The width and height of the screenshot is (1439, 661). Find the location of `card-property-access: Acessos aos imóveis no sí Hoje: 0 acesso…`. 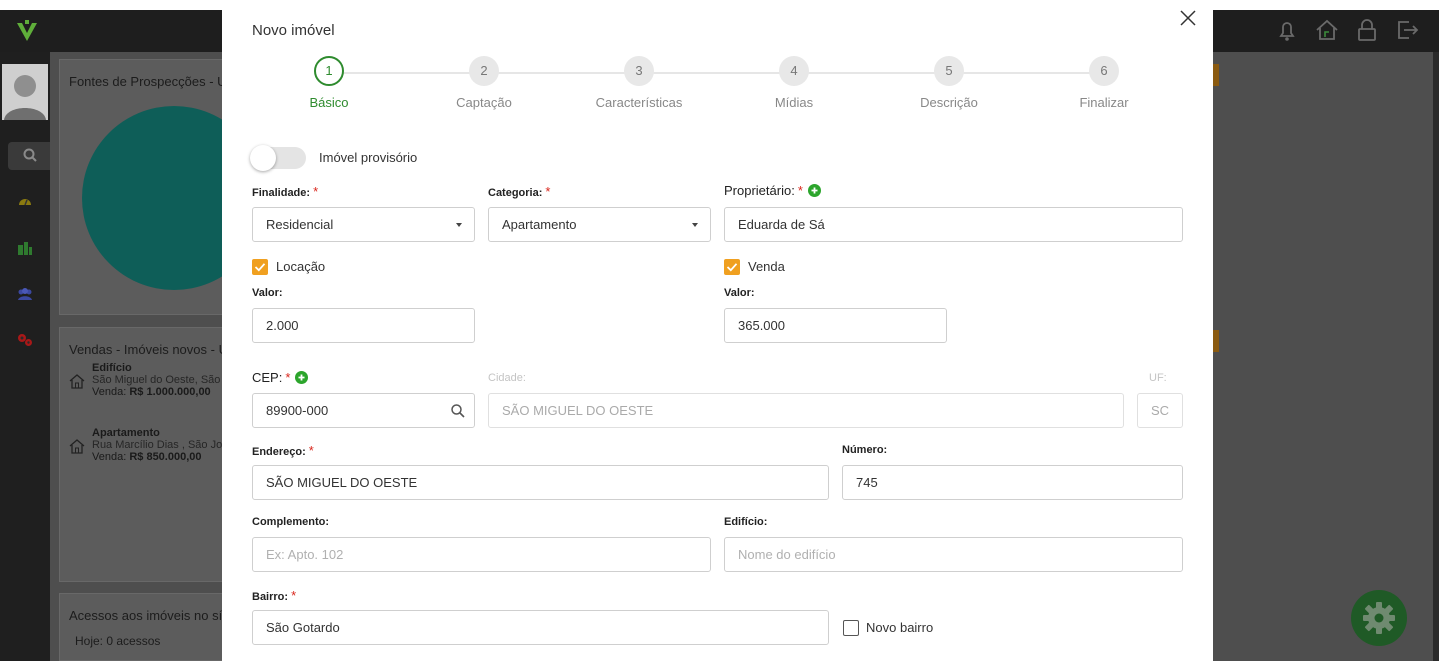

card-property-access: Acessos aos imóveis no sí Hoje: 0 acesso… is located at coordinates (144, 627).